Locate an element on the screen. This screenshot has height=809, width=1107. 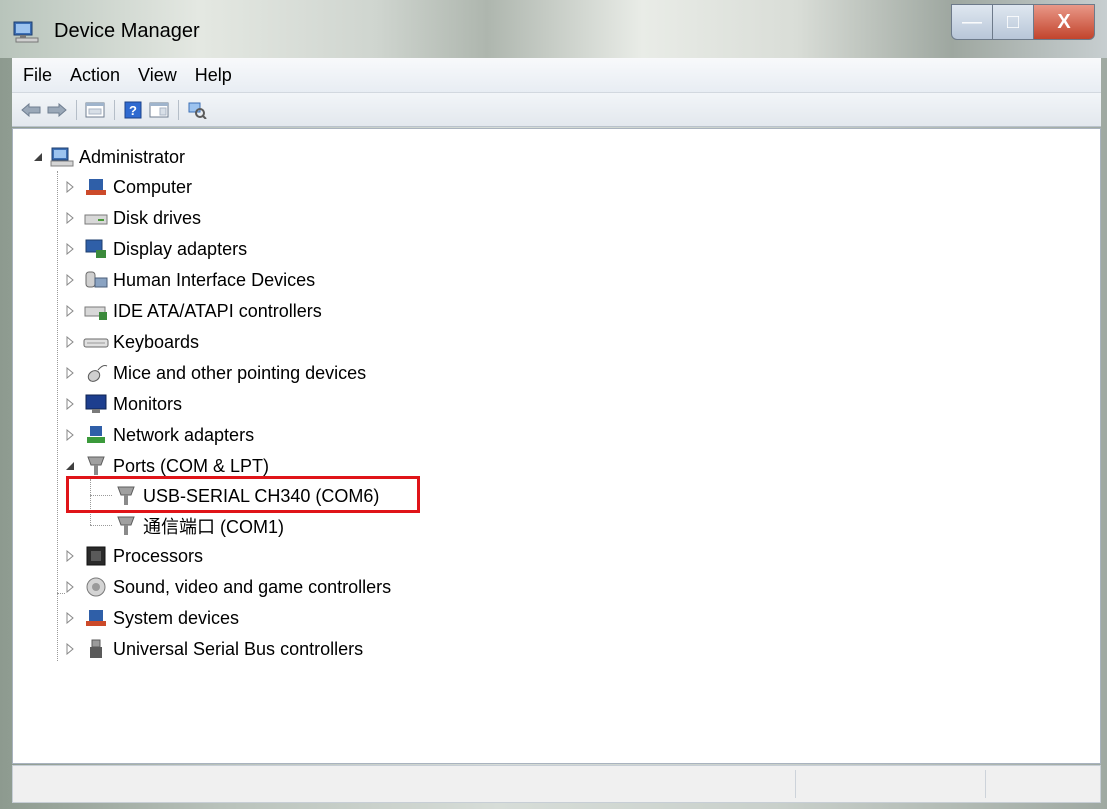
tree-item-label: Keyboards is located at coordinates (156, 341).